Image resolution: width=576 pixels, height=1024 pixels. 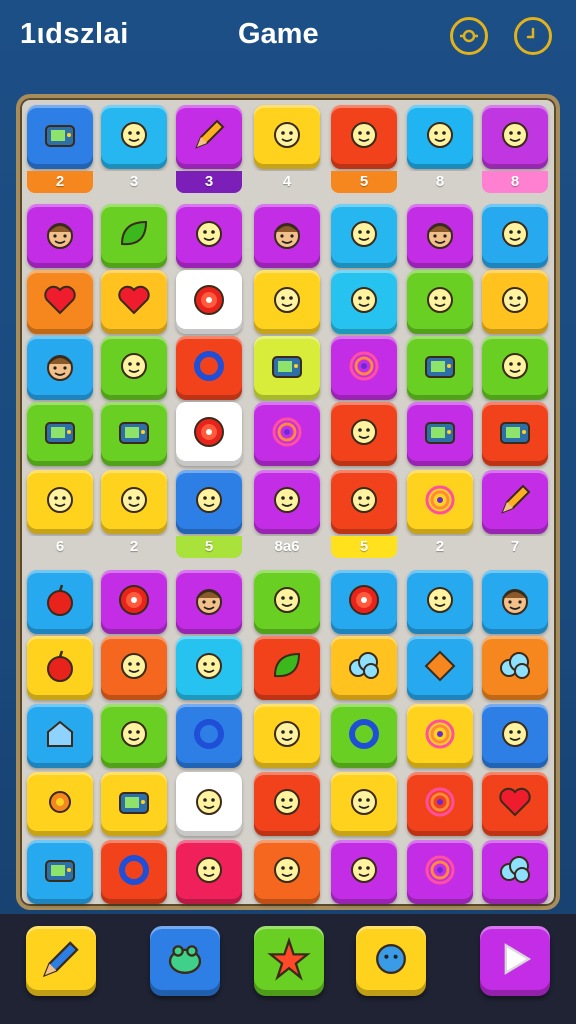 I want to click on spiral-icon, so click(x=440, y=736).